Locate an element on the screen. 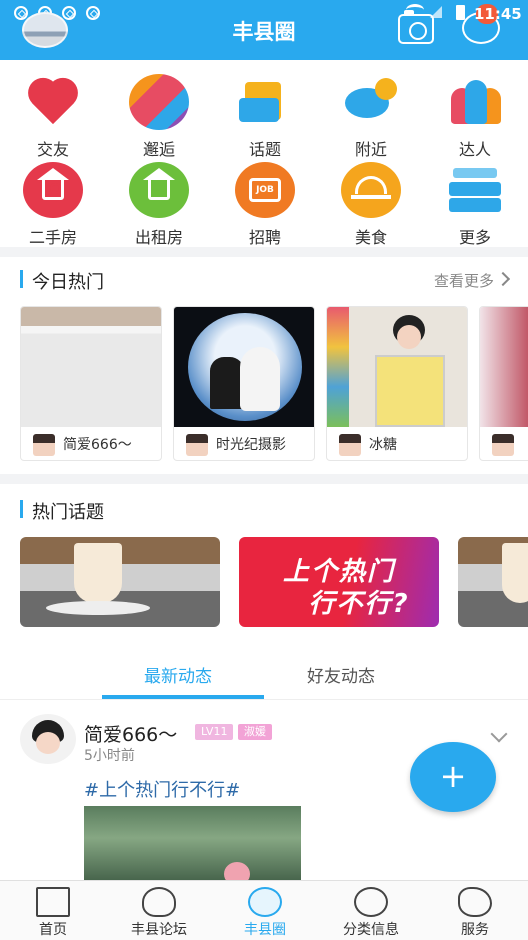 This screenshot has width=528, height=940. category-encounter: 邂逅 is located at coordinates (159, 113).